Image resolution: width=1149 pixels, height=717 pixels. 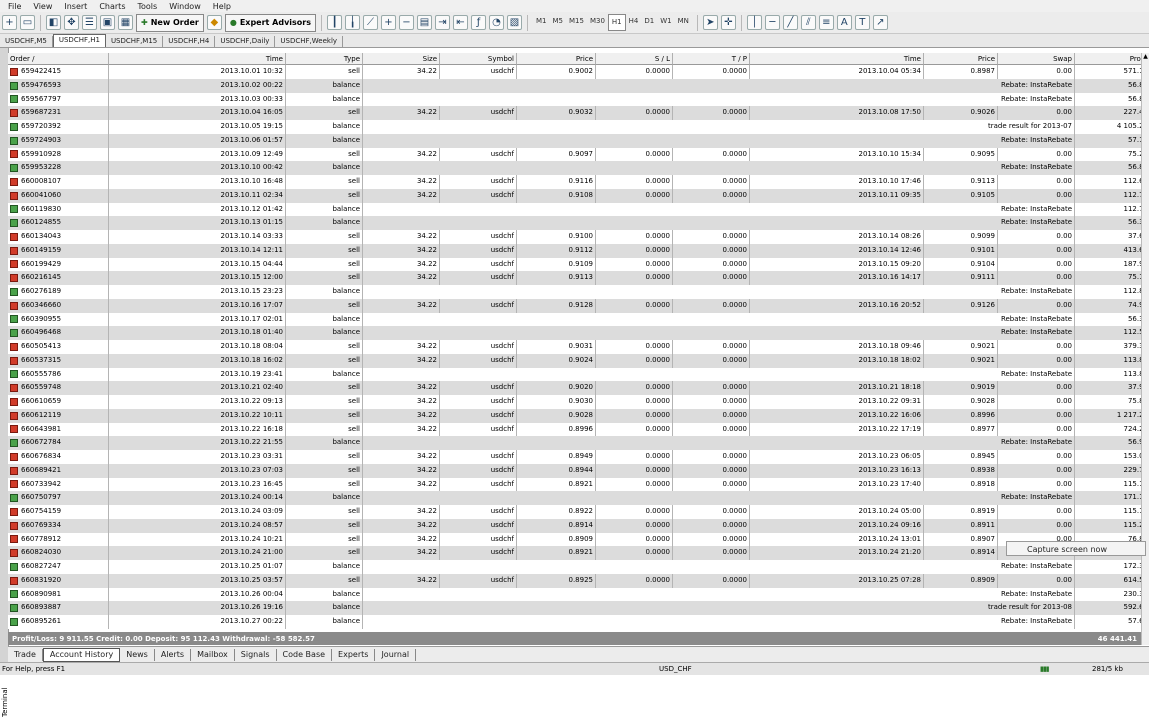 What do you see at coordinates (58, 594) in the screenshot?
I see `table-row-order: 660890981` at bounding box center [58, 594].